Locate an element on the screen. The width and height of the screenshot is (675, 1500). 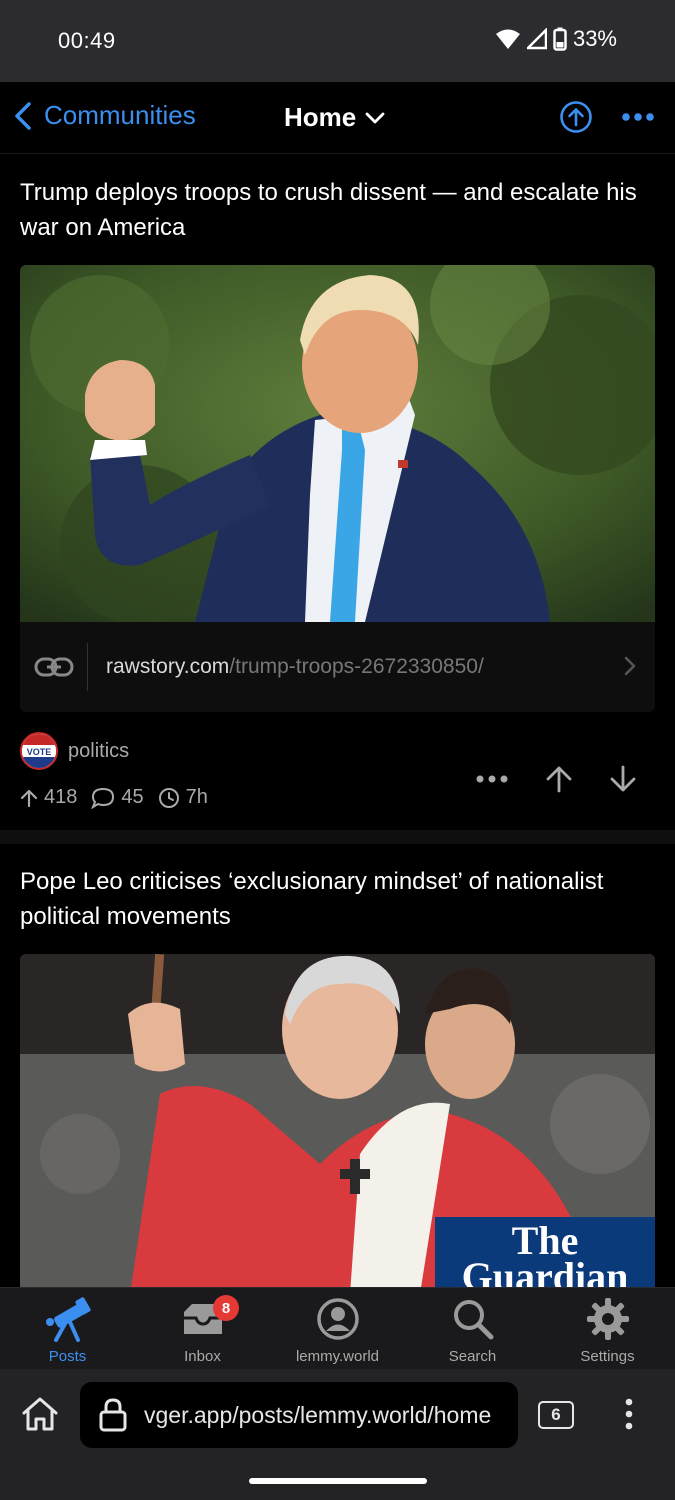
post-more-icon is located at coordinates (492, 779).